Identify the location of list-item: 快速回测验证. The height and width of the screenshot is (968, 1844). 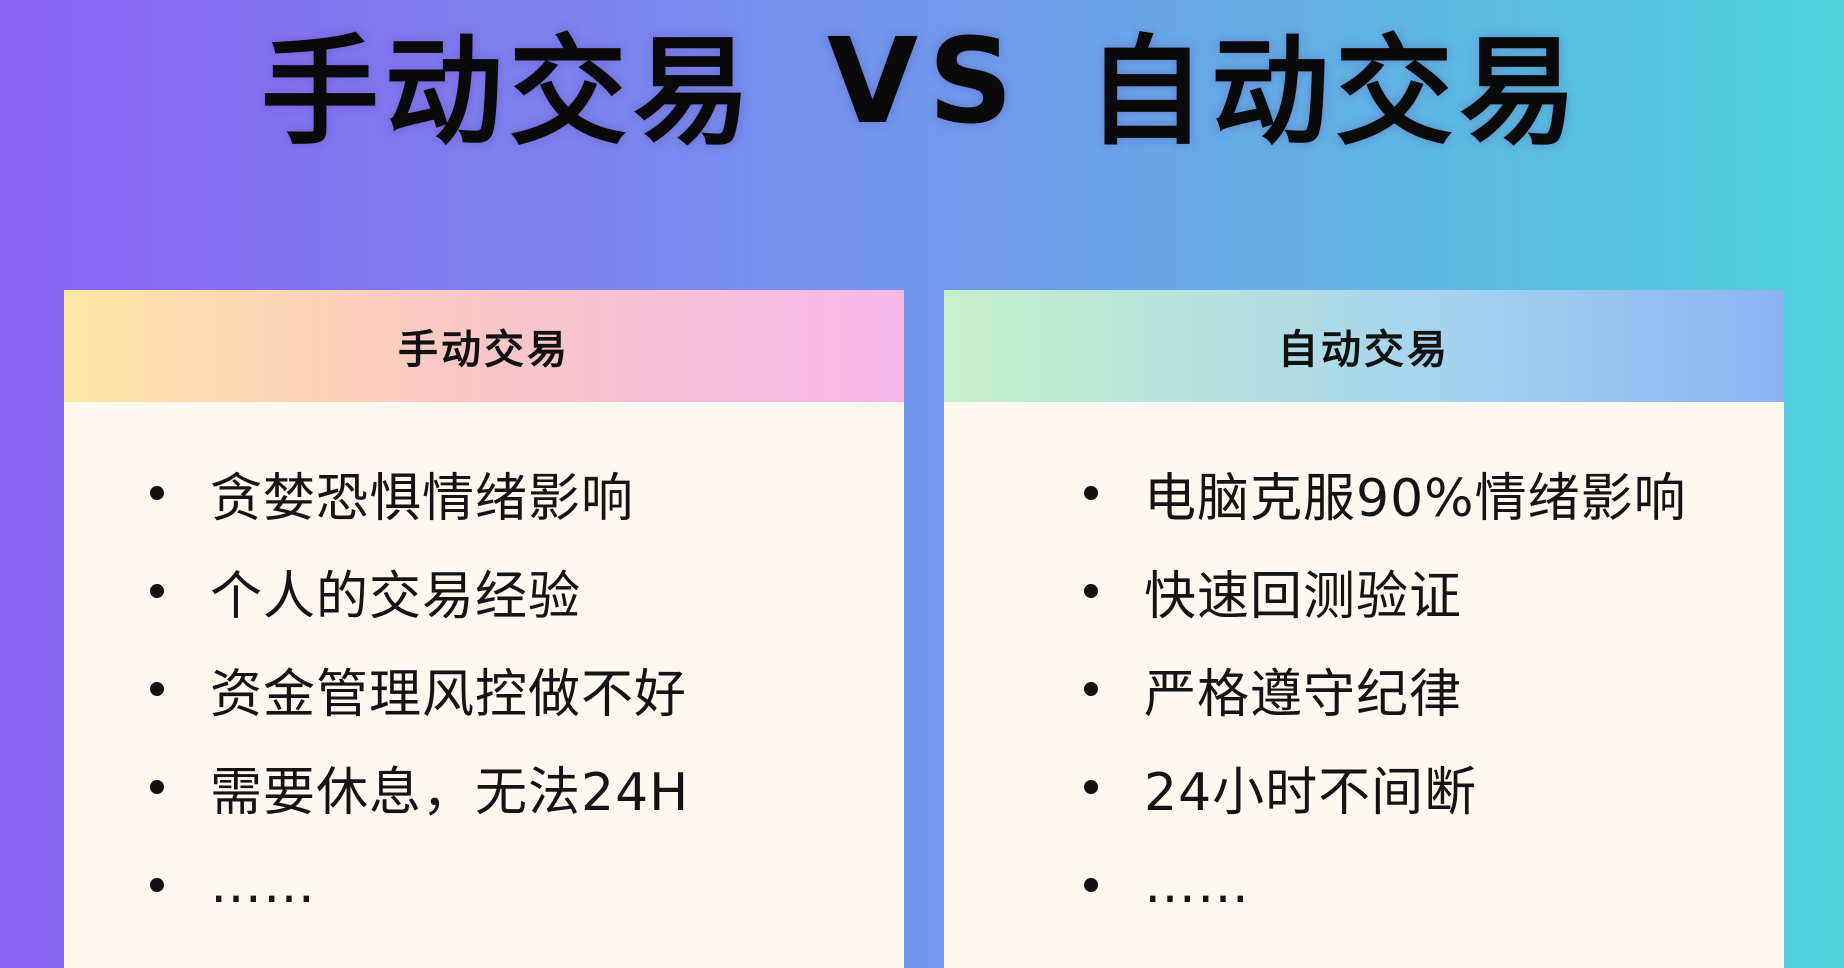
(1385, 591).